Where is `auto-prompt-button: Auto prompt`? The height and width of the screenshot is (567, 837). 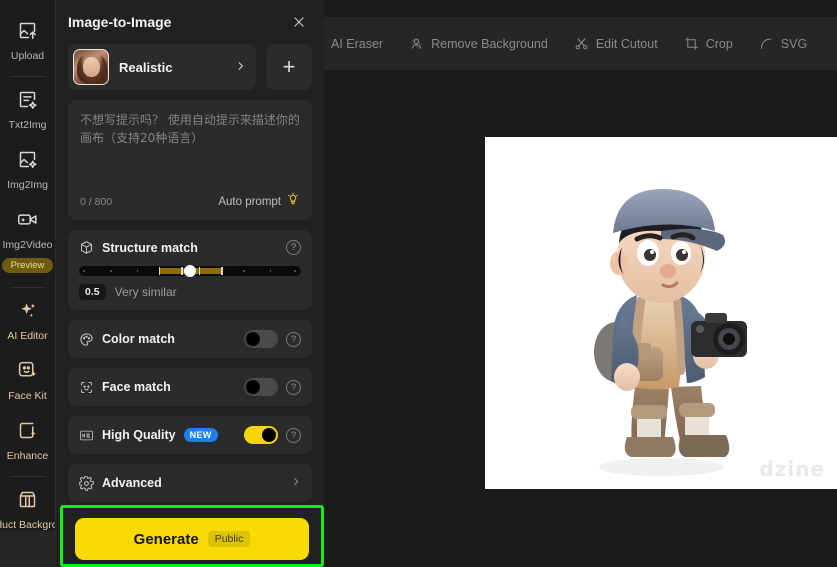
auto-prompt-button: Auto prompt is located at coordinates (259, 201).